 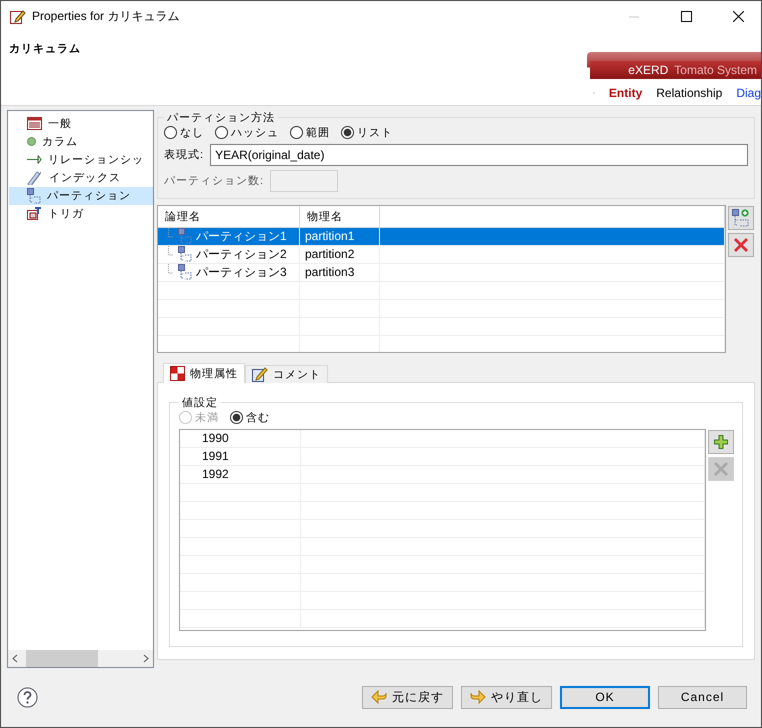 I want to click on group-label: 値設定, so click(x=200, y=403).